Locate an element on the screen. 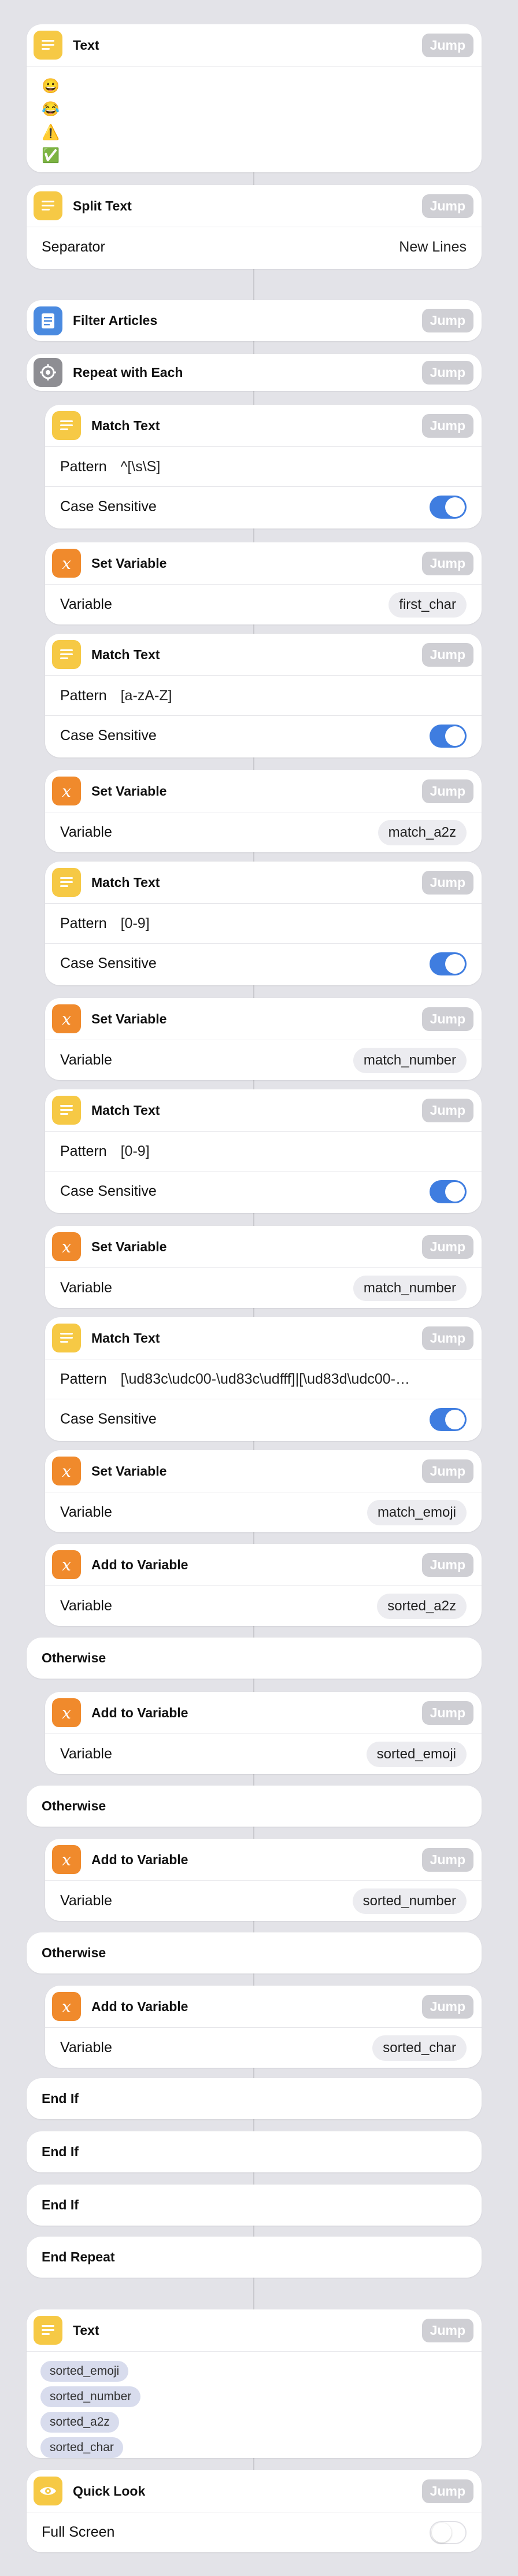  action-title: End Repeat is located at coordinates (79, 2256).